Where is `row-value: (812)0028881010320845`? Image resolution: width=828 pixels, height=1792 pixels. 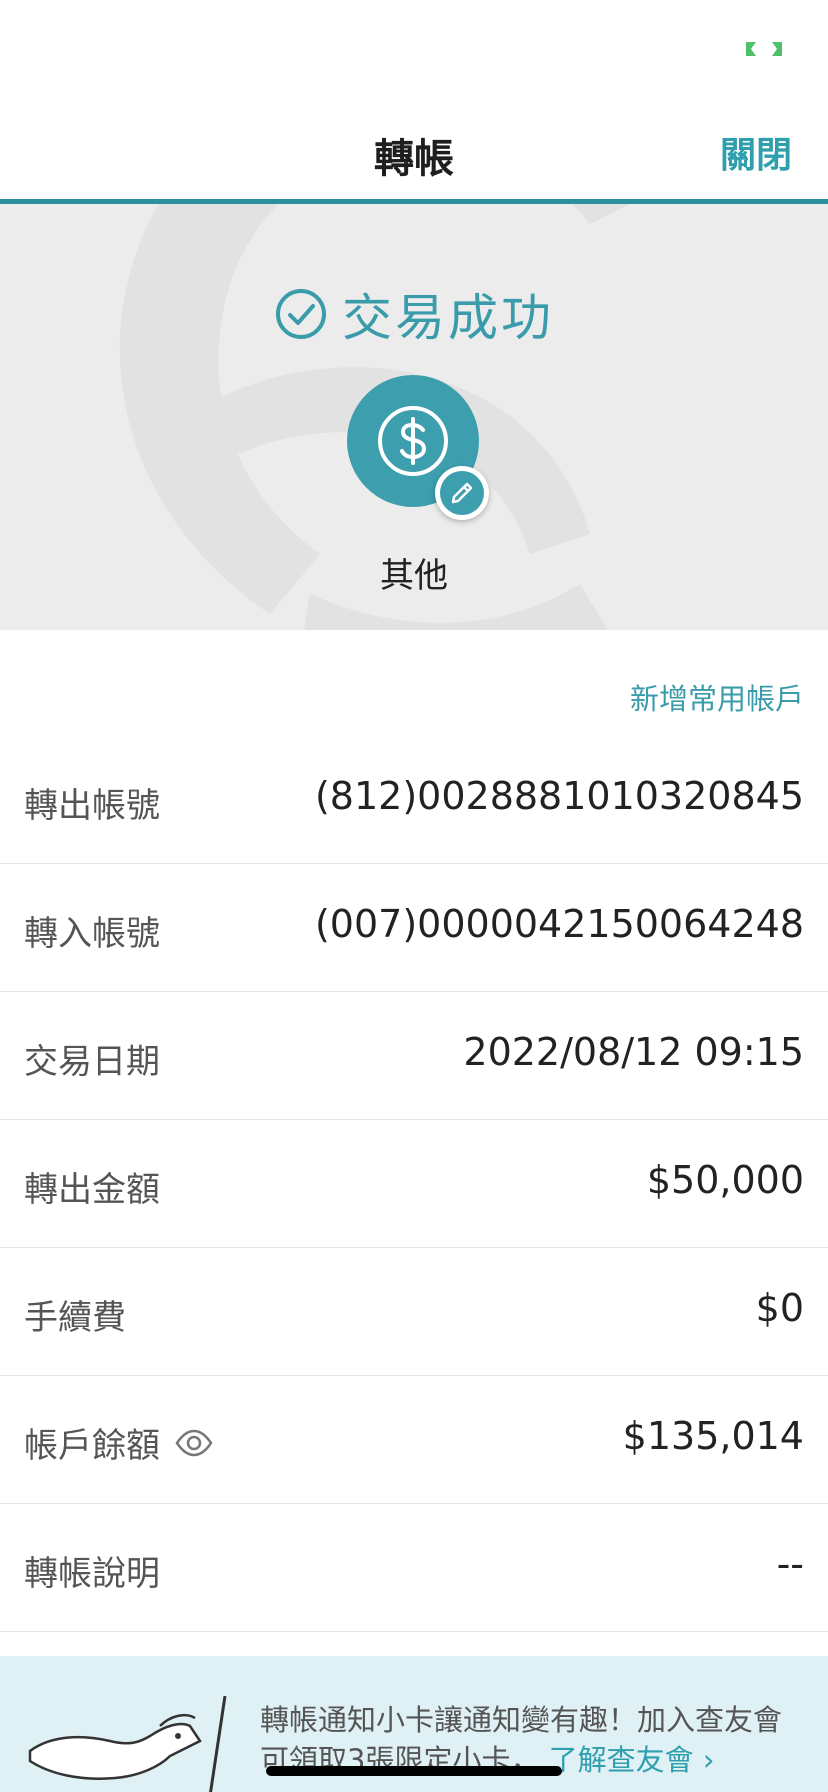 row-value: (812)0028881010320845 is located at coordinates (559, 796).